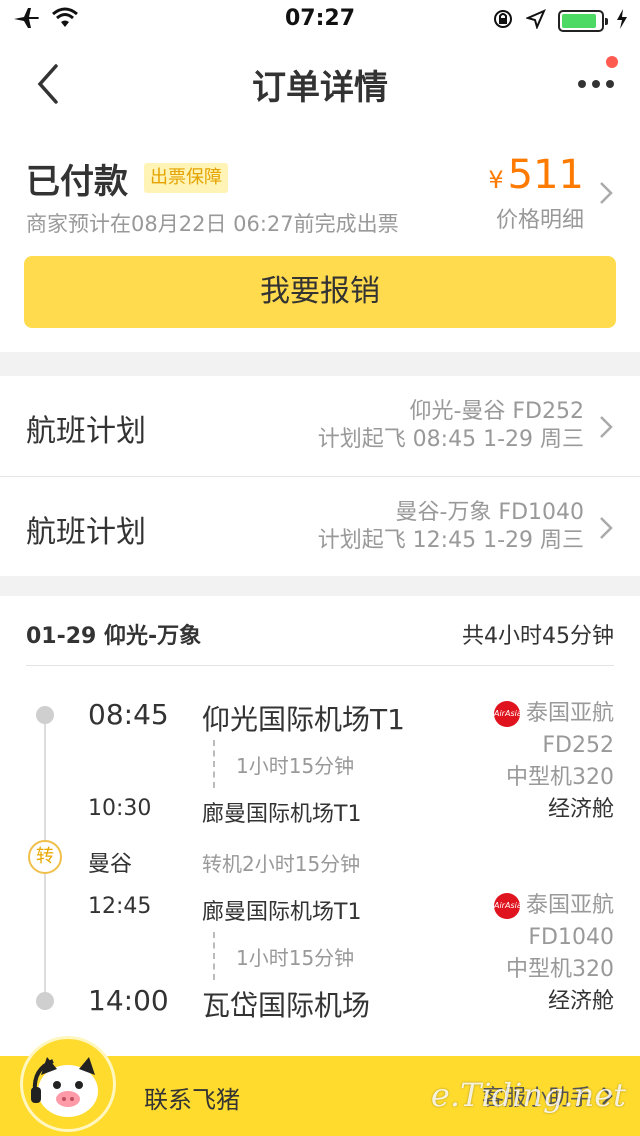 This screenshot has width=640, height=1136. I want to click on flight-plan-info: 仰光-曼谷 FD252 计划起飞 08:45 1-29 周三, so click(451, 426).